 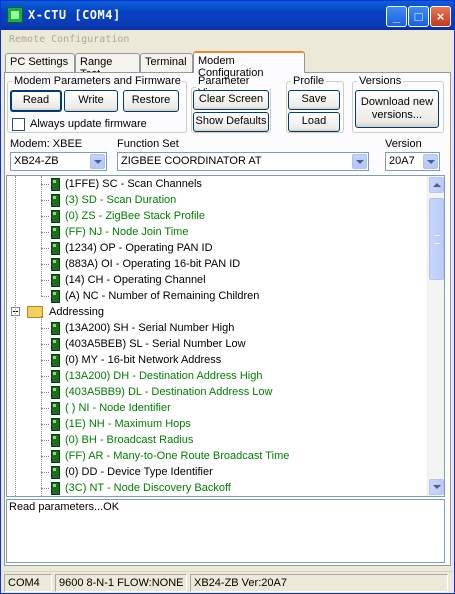 I want to click on tree-param-row: (403A5BB9) DL - Destination Address Low, so click(x=239, y=392).